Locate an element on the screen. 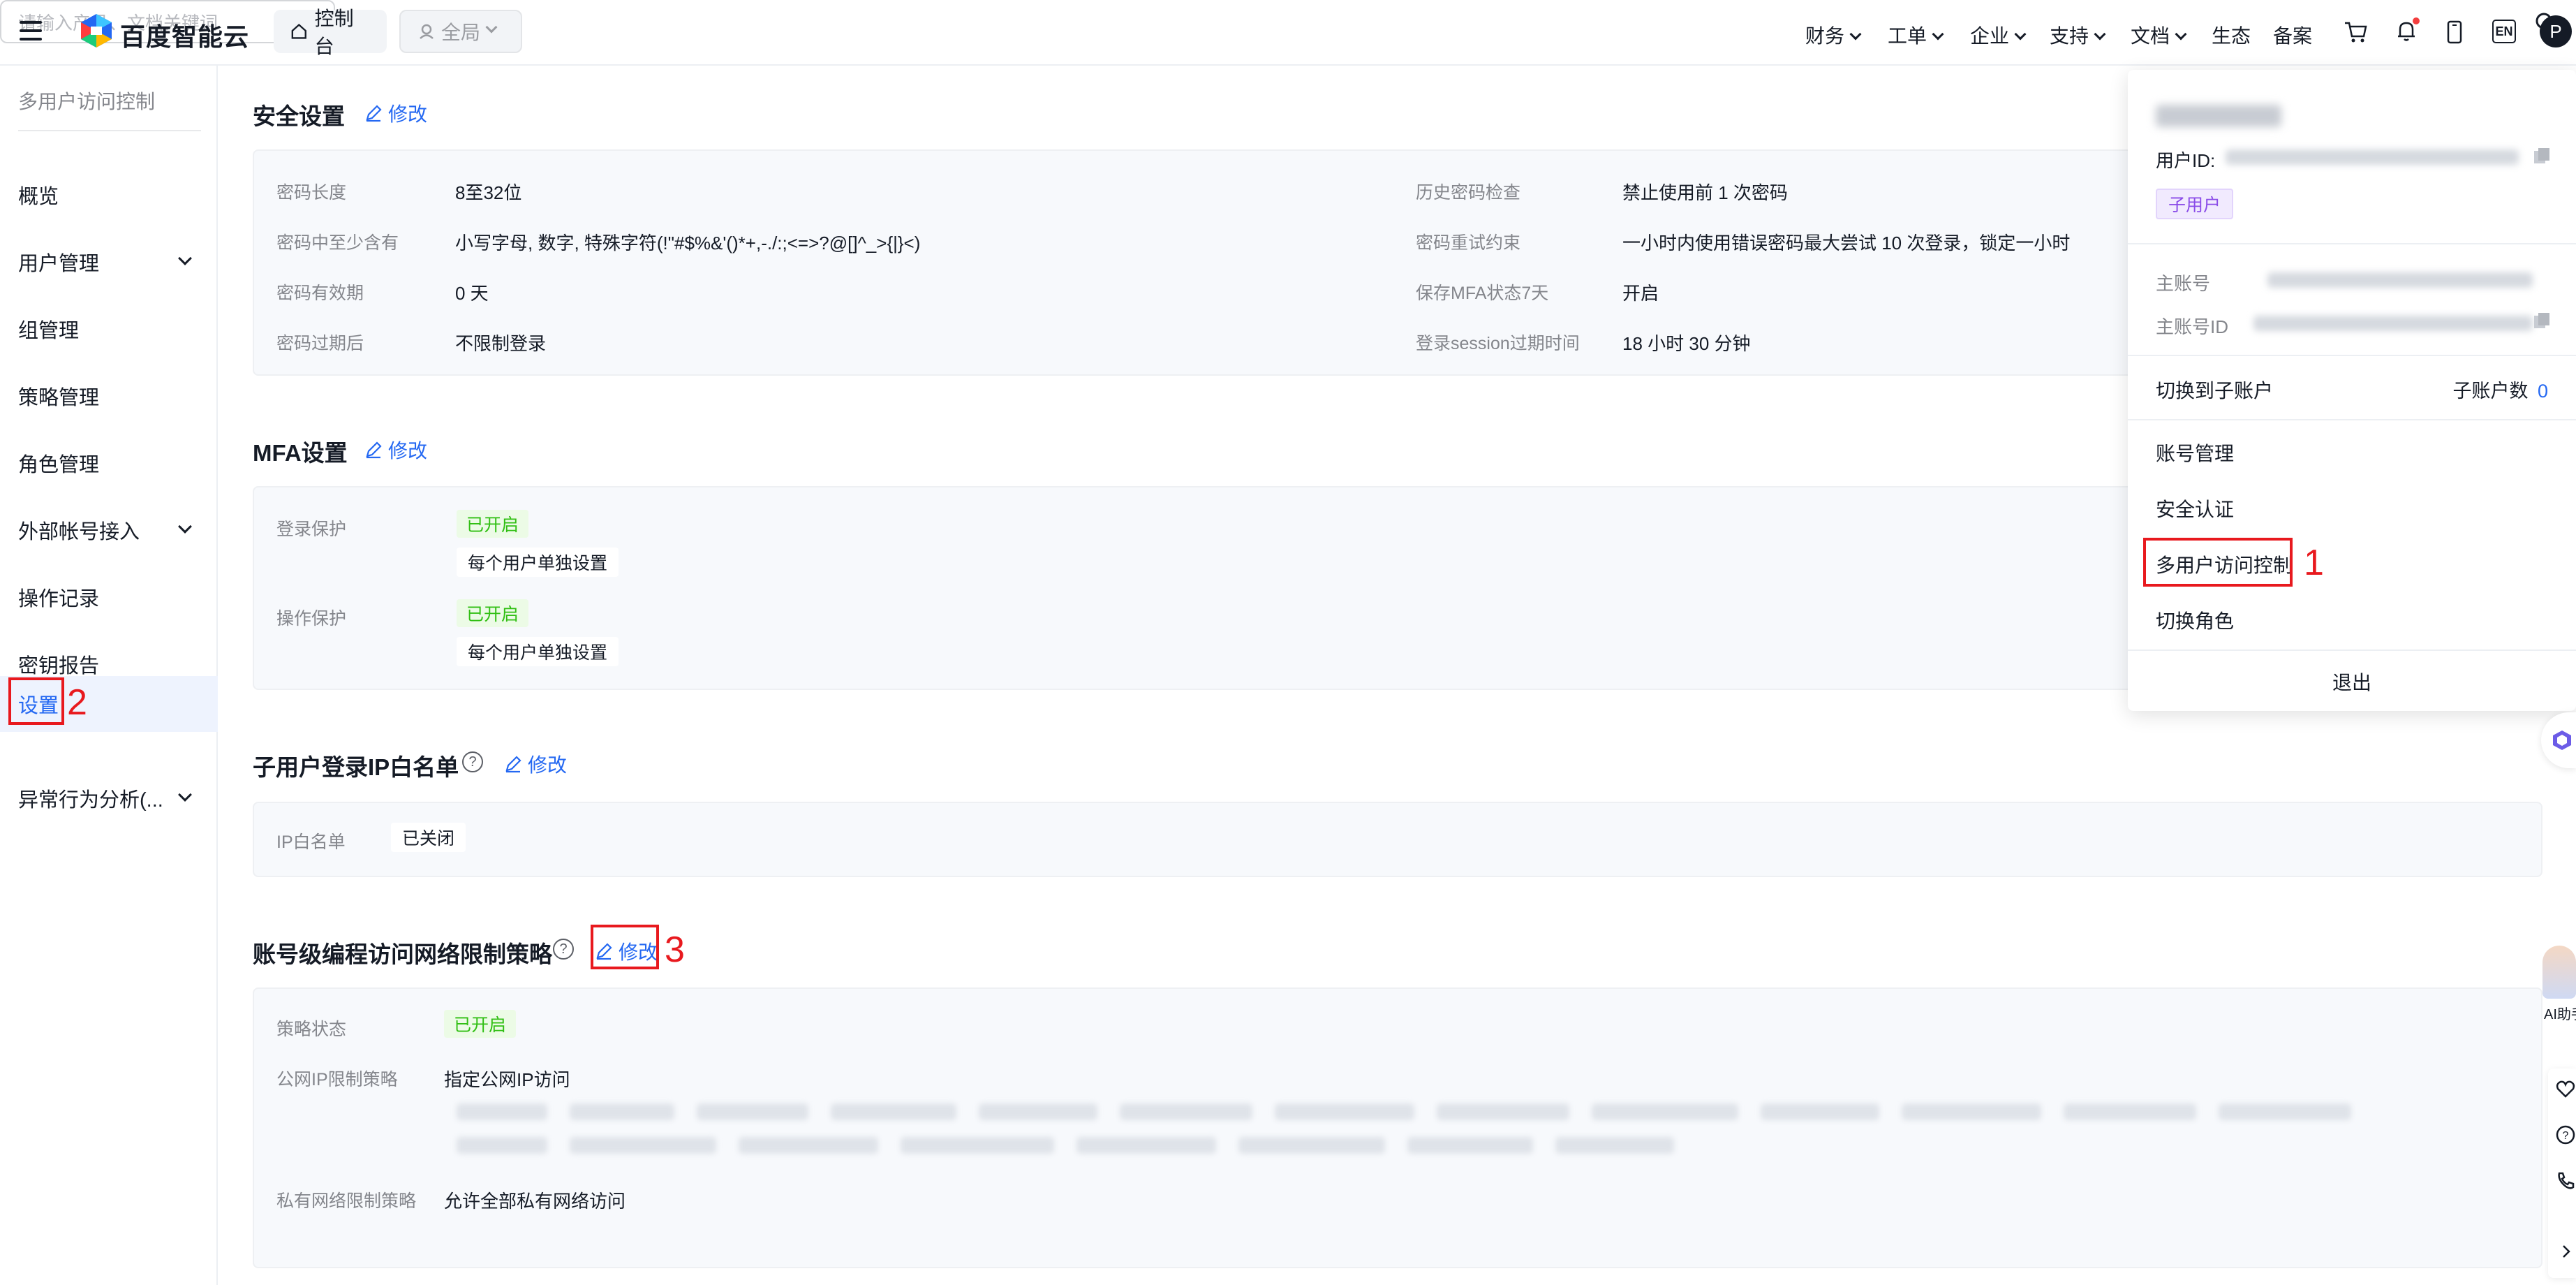  pwd-length-label: 密码长度 is located at coordinates (311, 193).